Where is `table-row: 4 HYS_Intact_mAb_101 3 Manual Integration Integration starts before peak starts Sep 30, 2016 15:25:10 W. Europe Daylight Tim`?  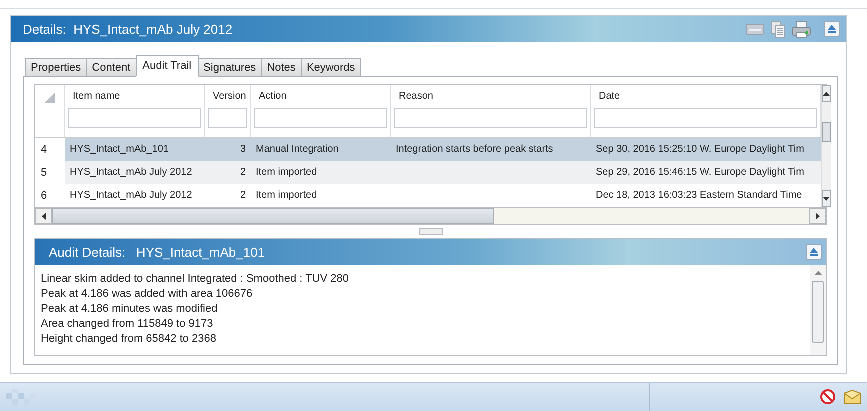
table-row: 4 HYS_Intact_mAb_101 3 Manual Integration Integration starts before peak starts Sep 30, 2016 15:25:10 W. Europe Daylight Tim is located at coordinates (428, 149).